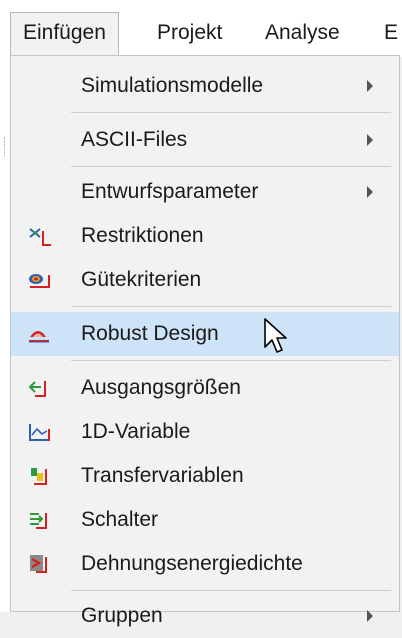  I want to click on menu-item-simulationsmodelle: Simulationsmodelle, so click(205, 86).